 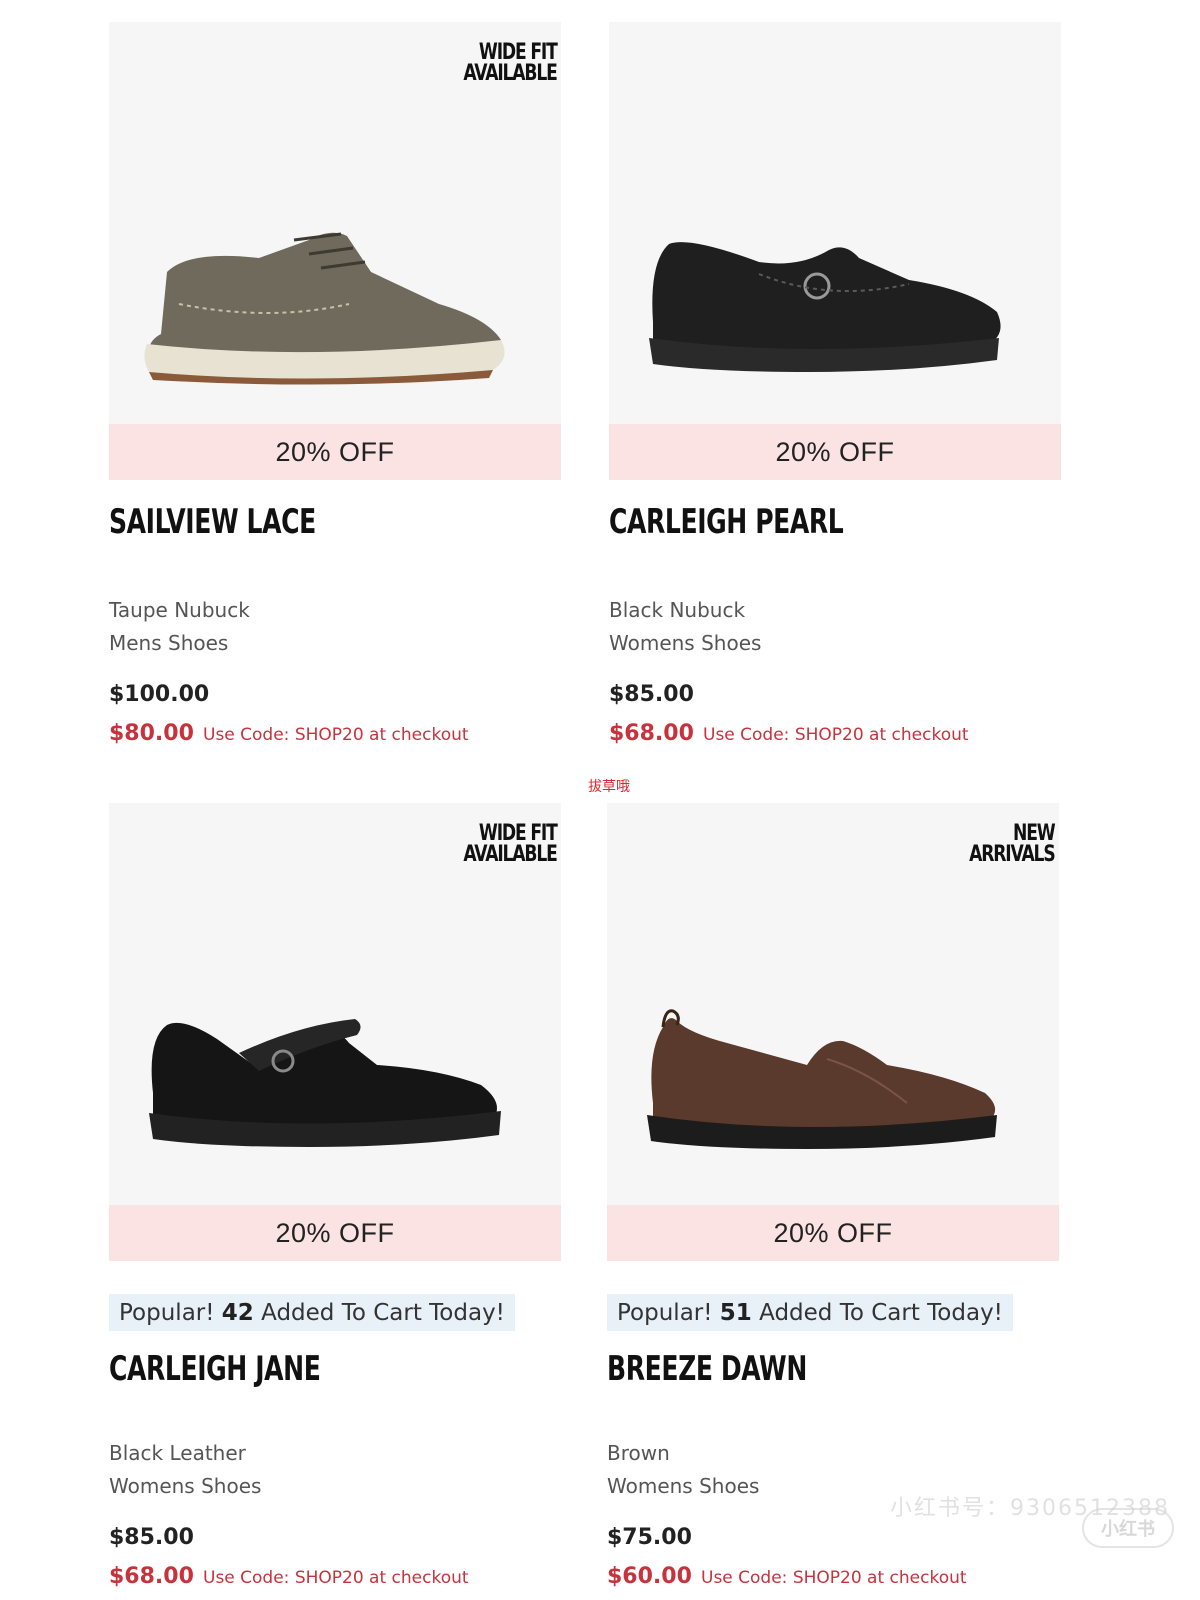 What do you see at coordinates (794, 522) in the screenshot?
I see `product-name: CARLEIGH PEARL` at bounding box center [794, 522].